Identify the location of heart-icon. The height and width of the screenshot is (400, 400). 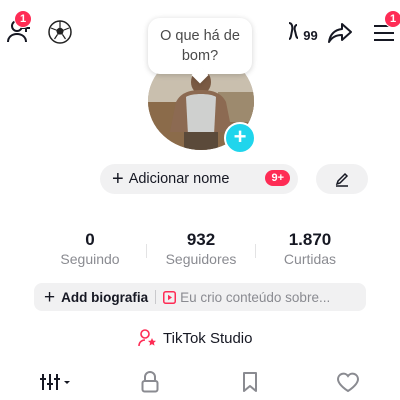
(348, 382).